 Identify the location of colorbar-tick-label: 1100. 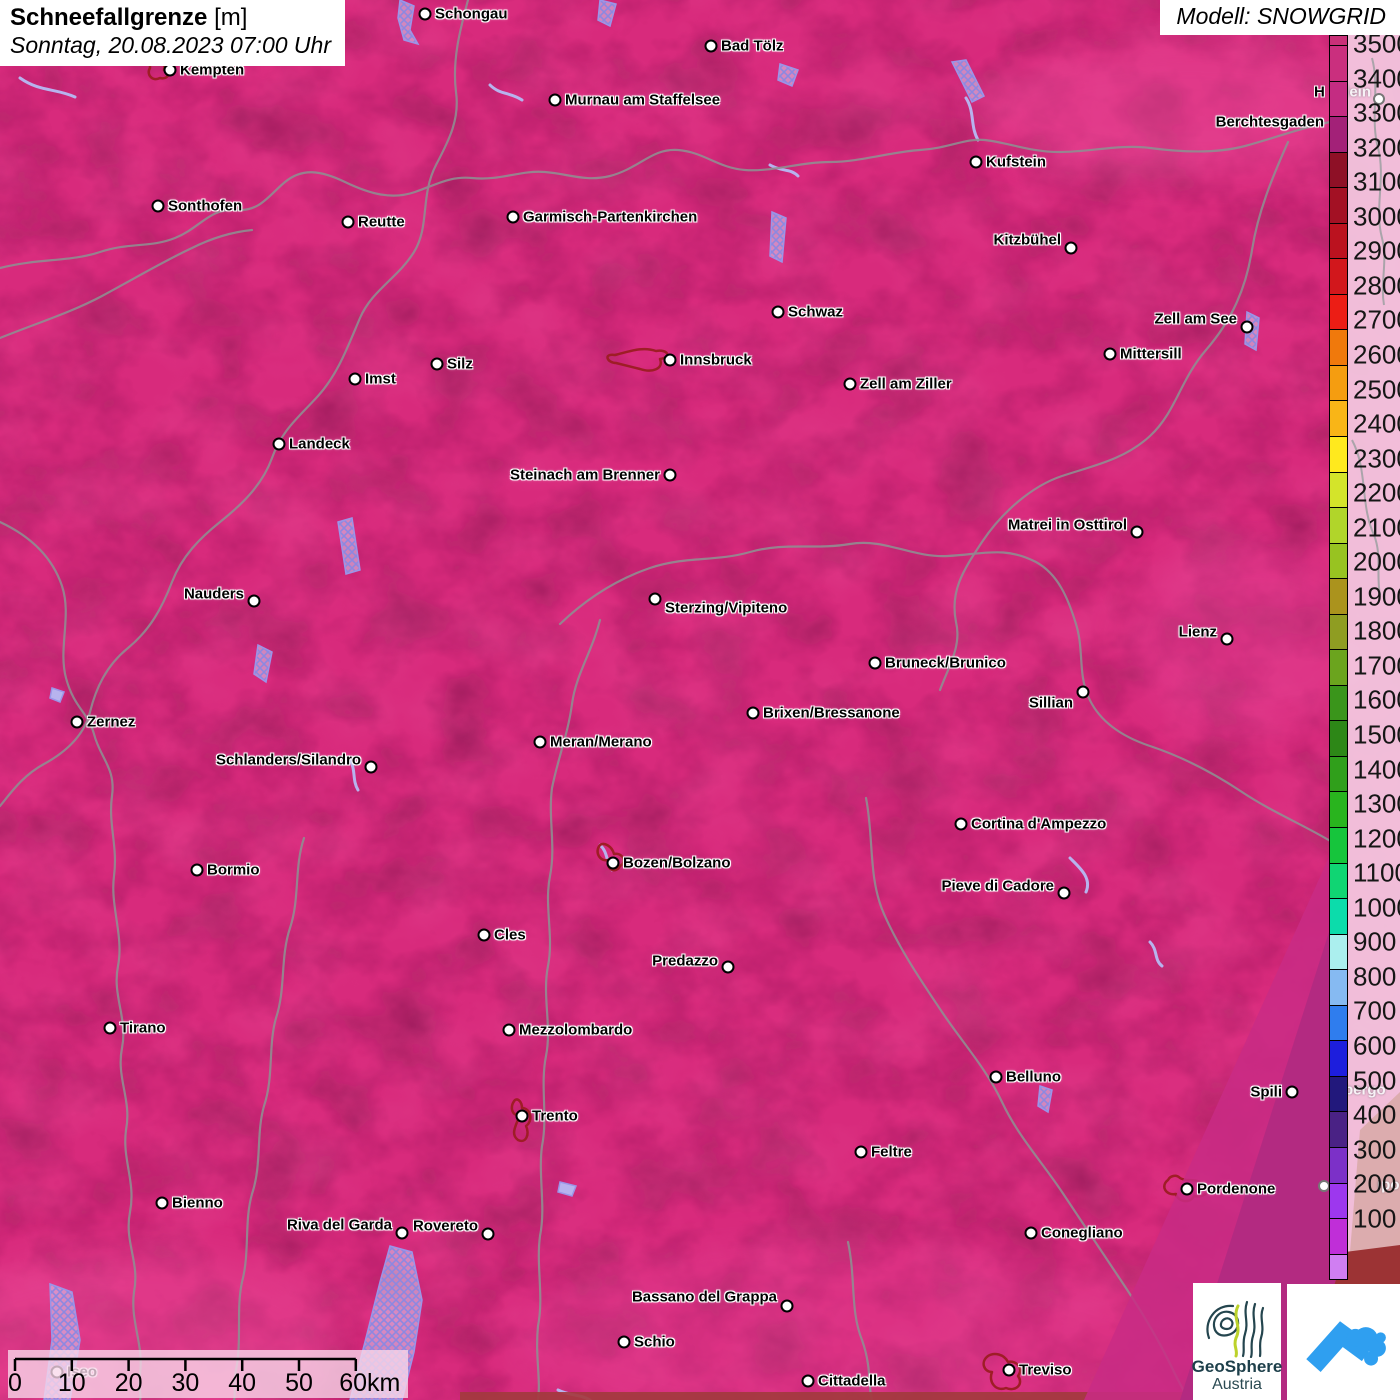
(1376, 872).